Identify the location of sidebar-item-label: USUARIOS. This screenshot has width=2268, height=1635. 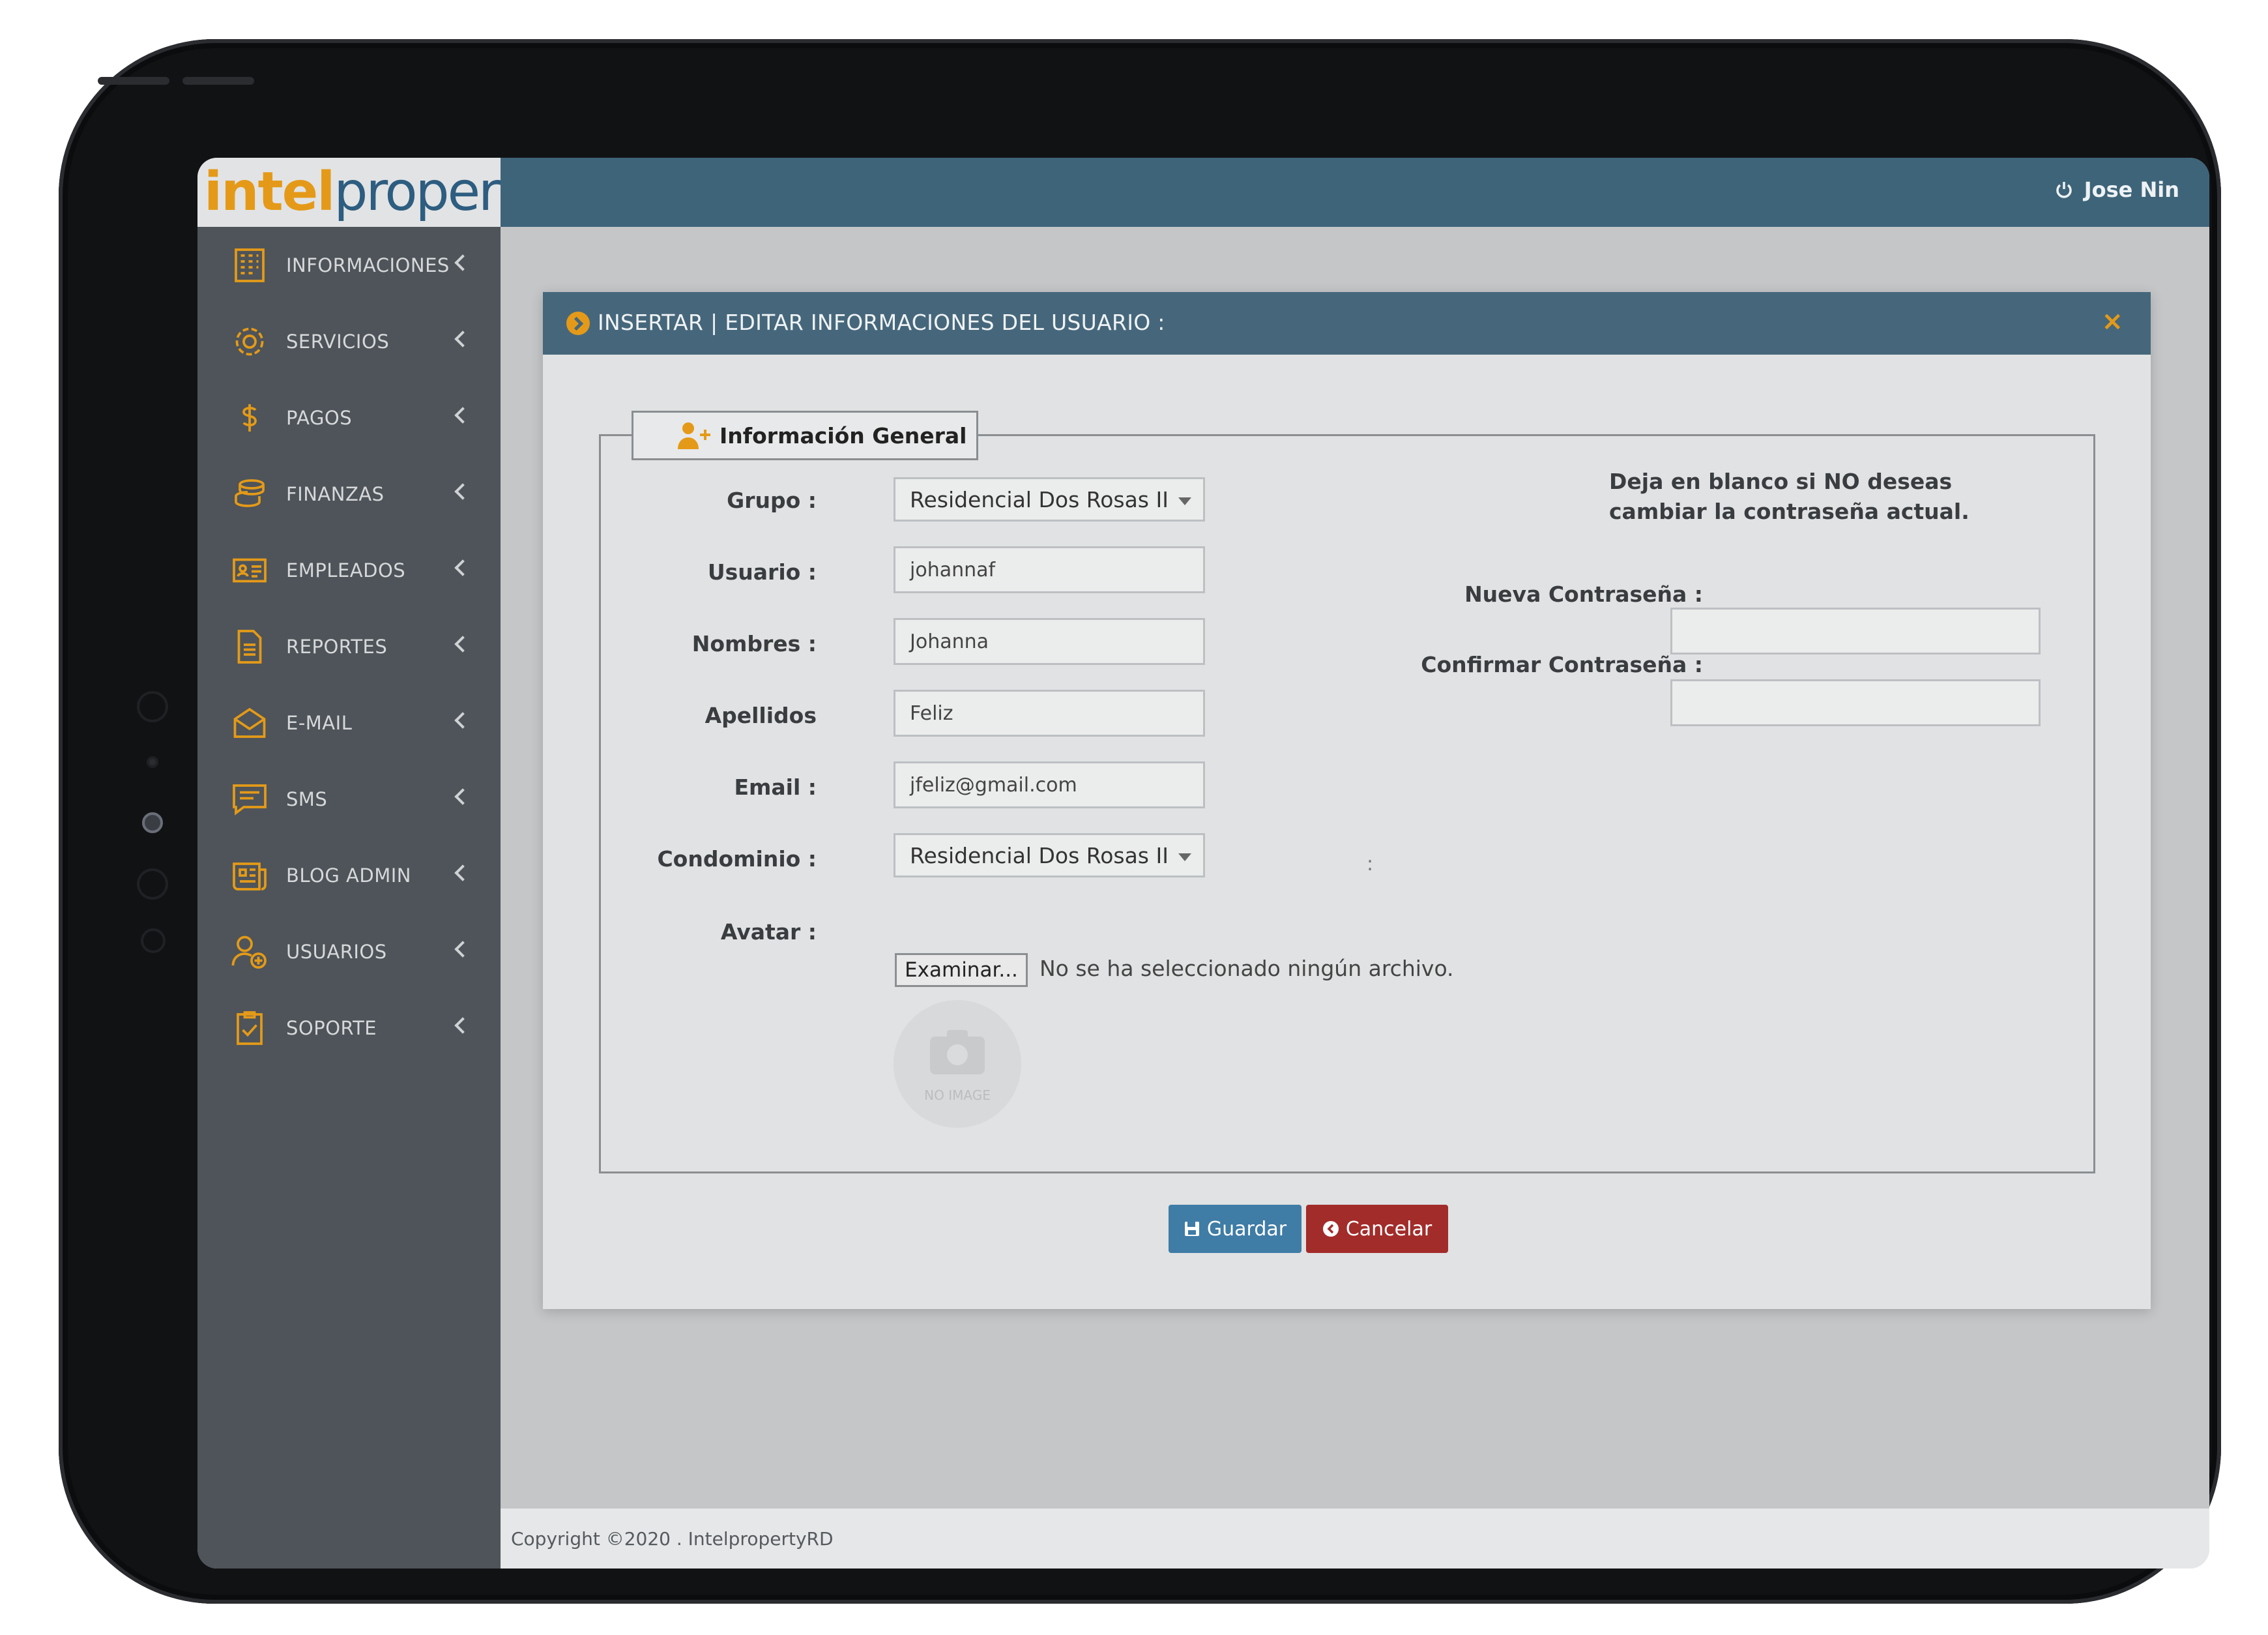
(336, 951).